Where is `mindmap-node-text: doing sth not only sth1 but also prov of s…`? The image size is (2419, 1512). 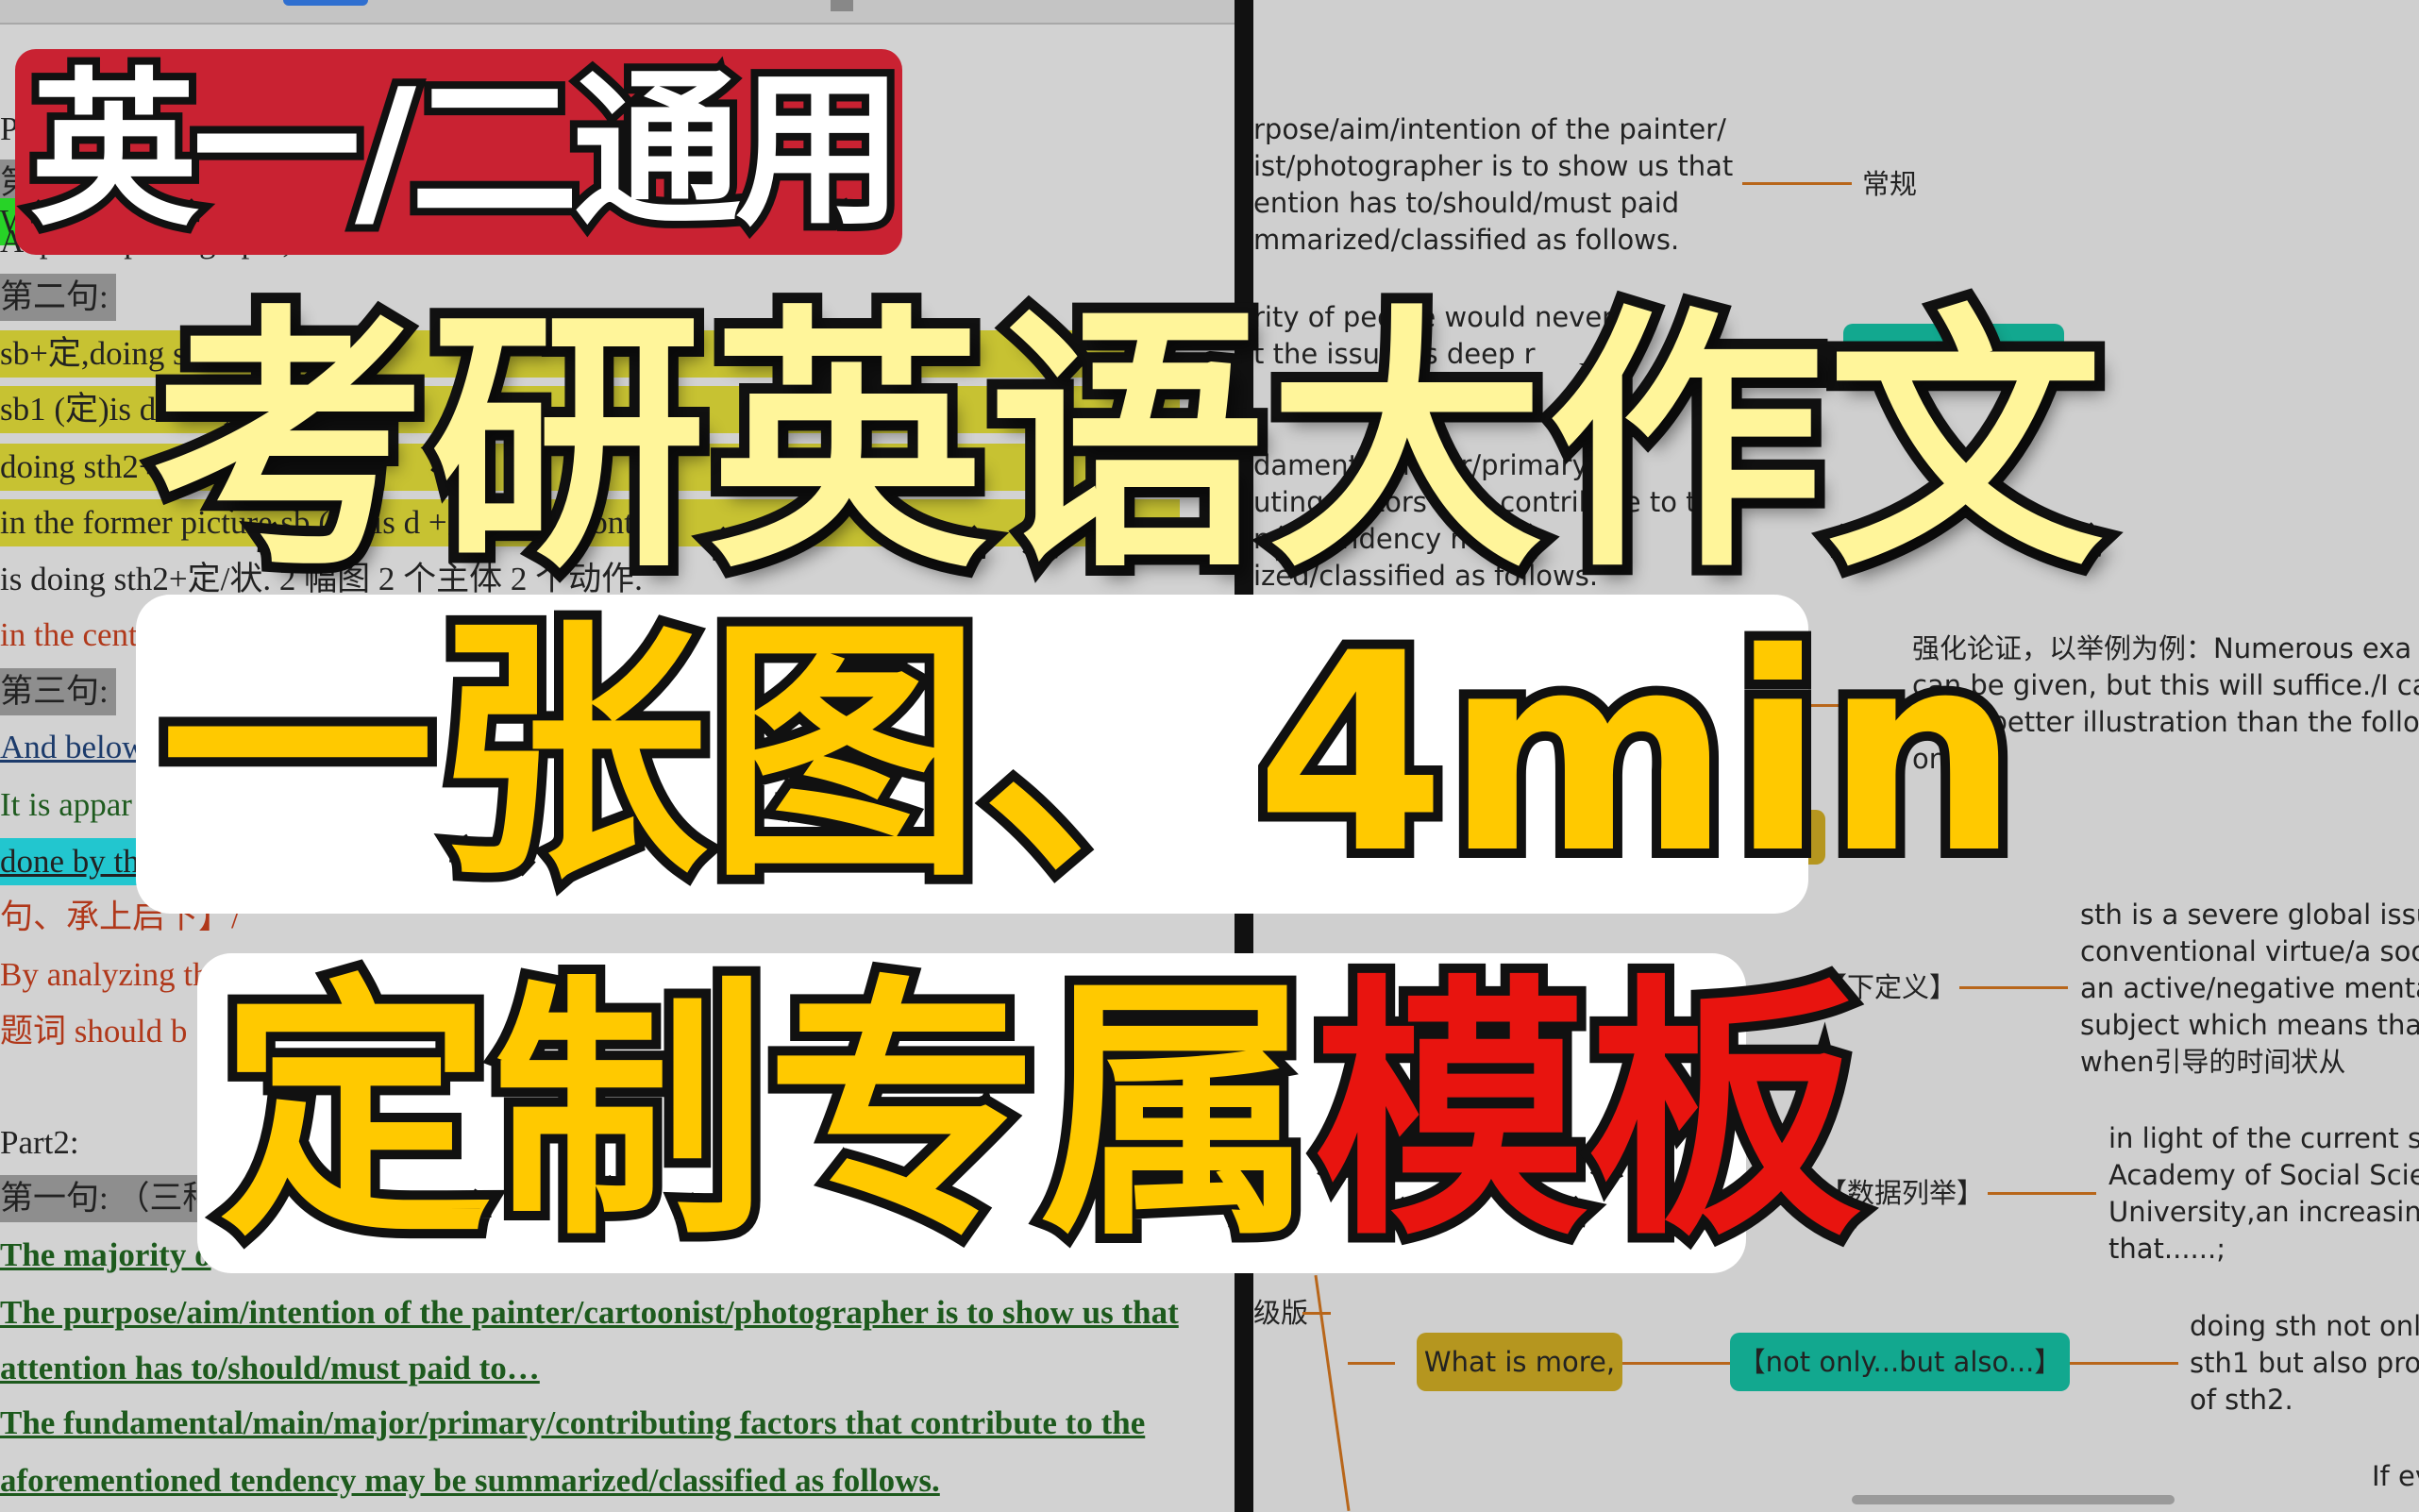
mindmap-node-text: doing sth not only sth1 but also prov of s… is located at coordinates (2305, 1363).